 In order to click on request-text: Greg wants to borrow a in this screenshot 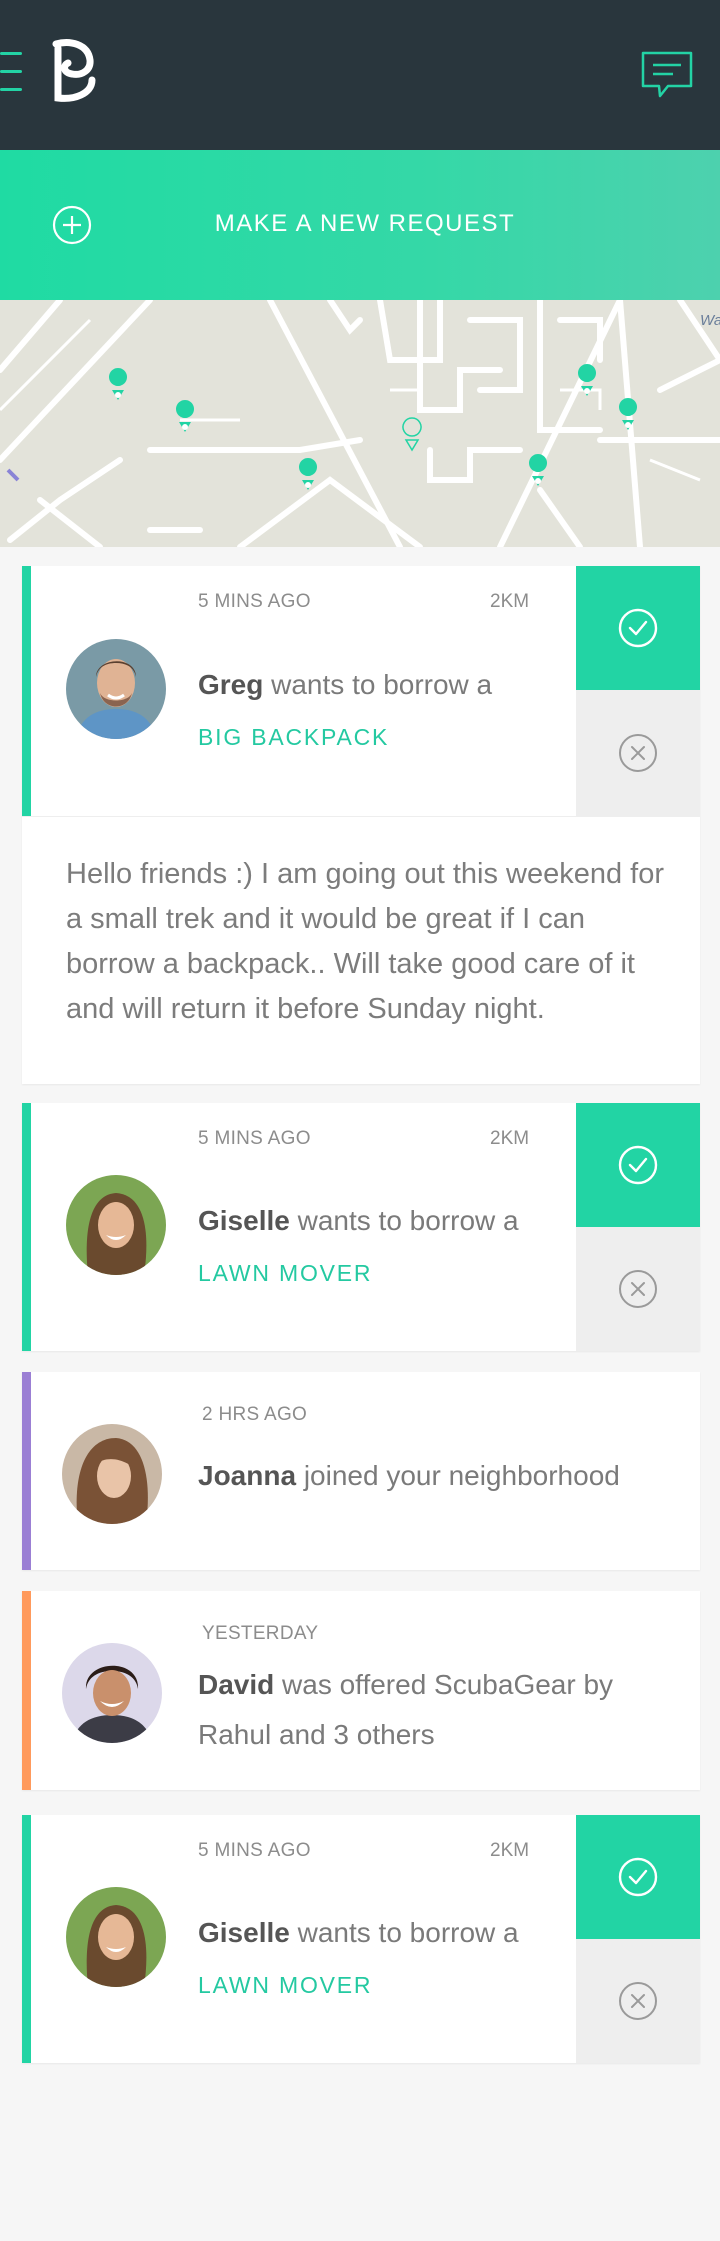, I will do `click(345, 685)`.